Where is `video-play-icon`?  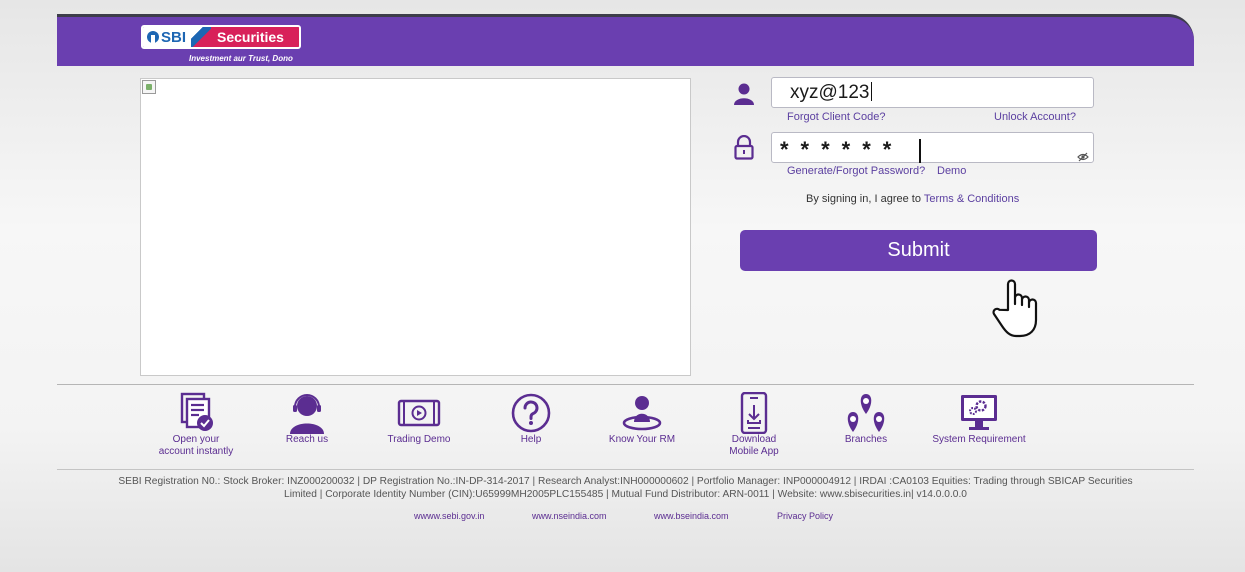 video-play-icon is located at coordinates (419, 413).